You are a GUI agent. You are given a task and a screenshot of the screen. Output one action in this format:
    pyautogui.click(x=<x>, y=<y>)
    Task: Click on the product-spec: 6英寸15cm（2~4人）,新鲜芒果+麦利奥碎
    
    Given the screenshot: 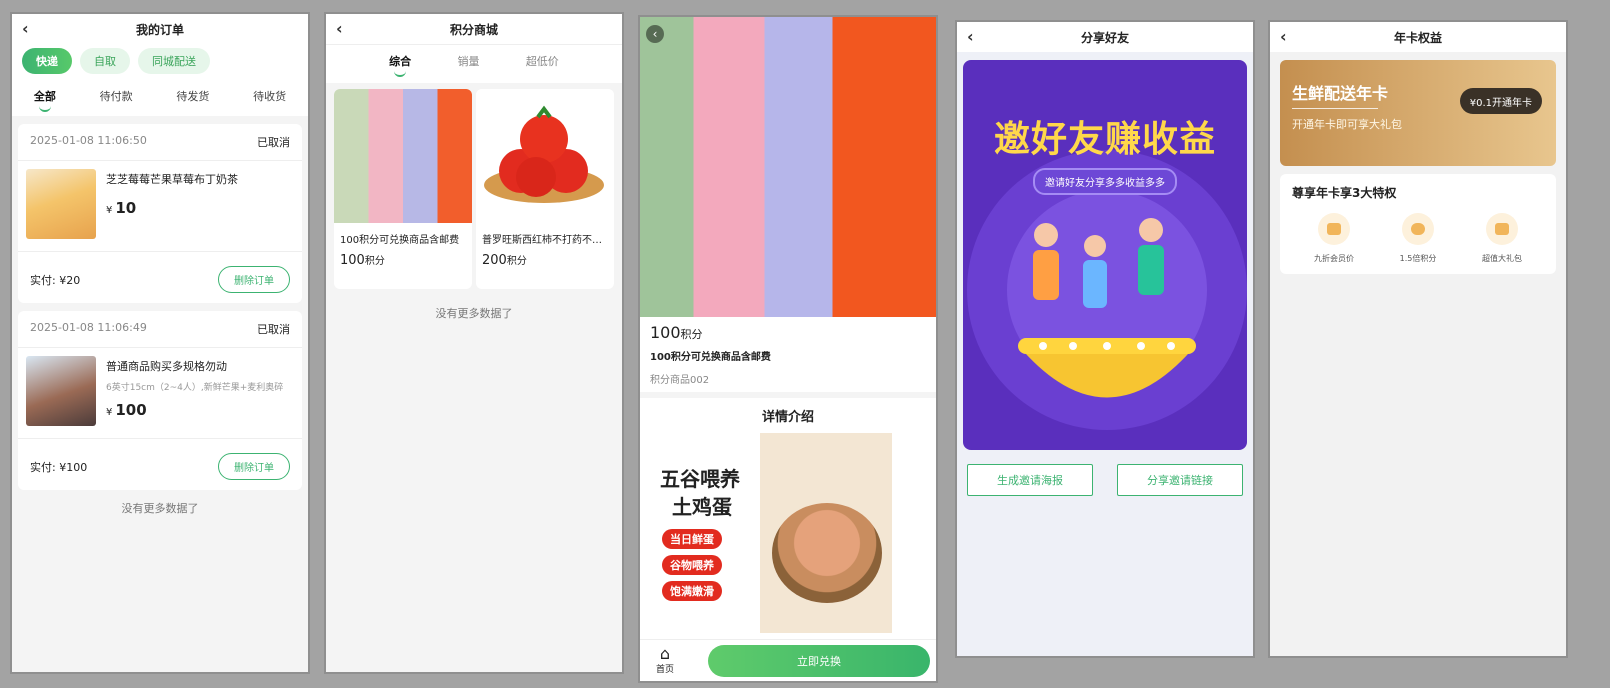 What is the action you would take?
    pyautogui.click(x=195, y=388)
    